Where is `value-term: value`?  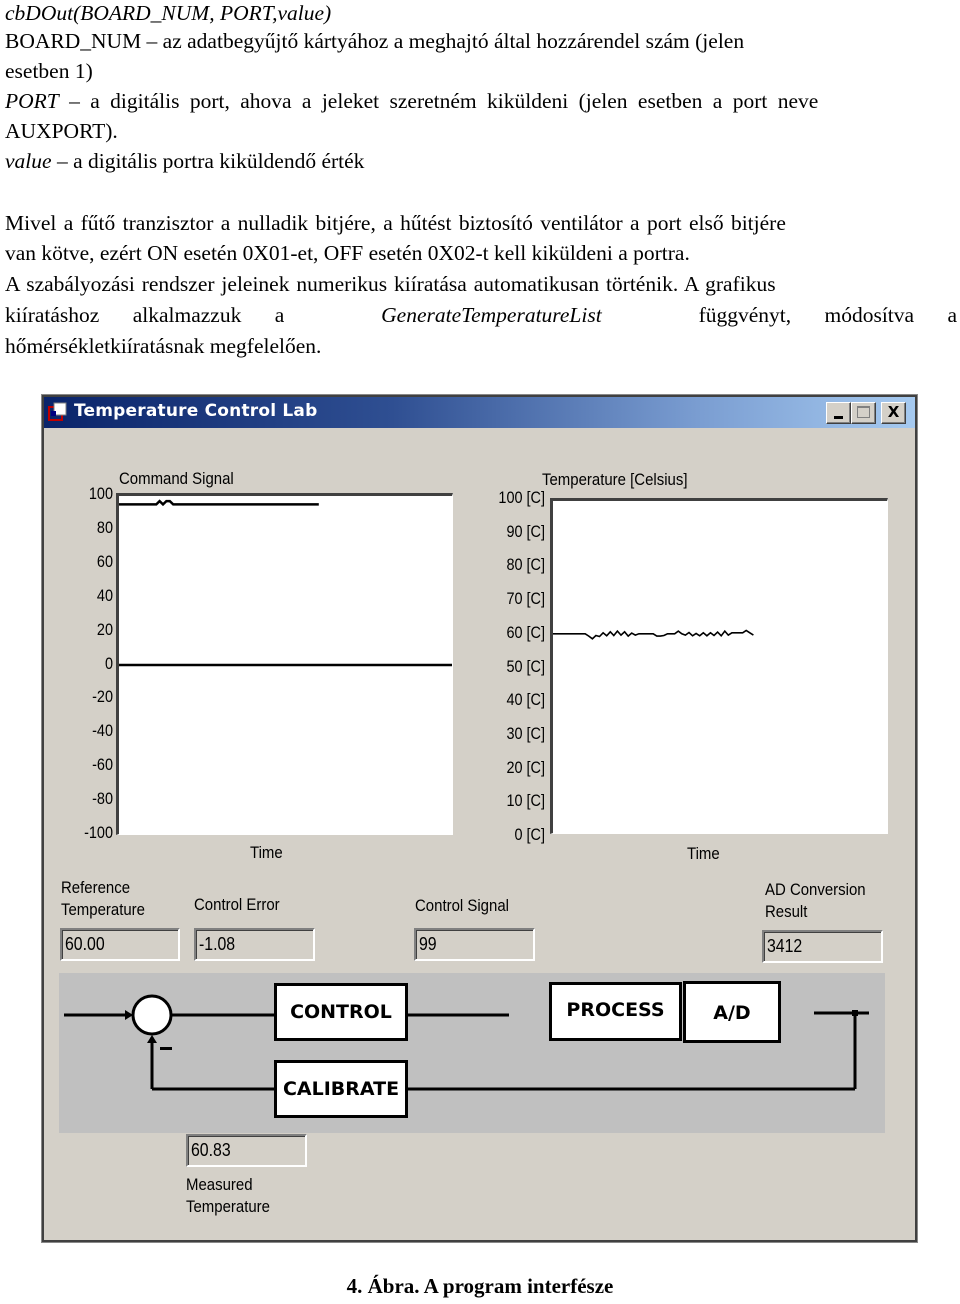
value-term: value is located at coordinates (28, 161).